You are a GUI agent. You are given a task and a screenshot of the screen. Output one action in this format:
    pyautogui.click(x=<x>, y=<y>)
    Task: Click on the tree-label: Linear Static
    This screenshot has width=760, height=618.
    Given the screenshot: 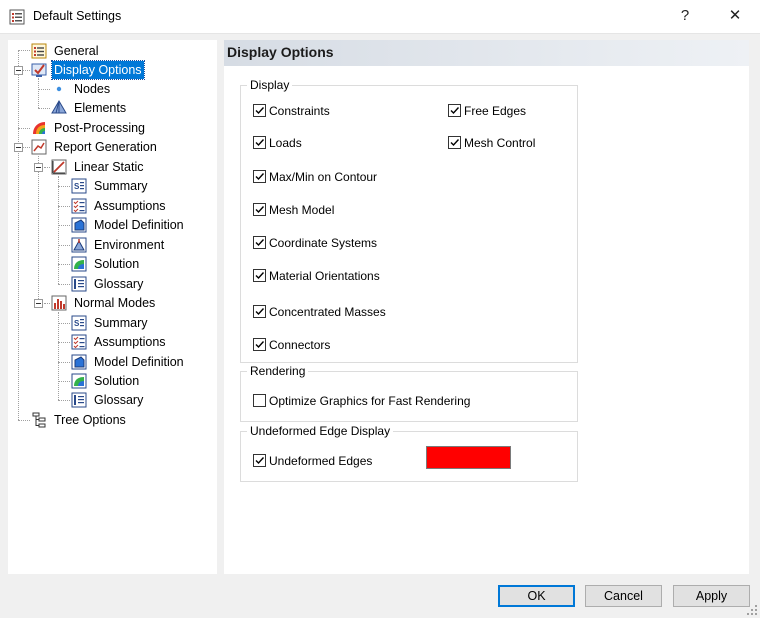 What is the action you would take?
    pyautogui.click(x=109, y=167)
    